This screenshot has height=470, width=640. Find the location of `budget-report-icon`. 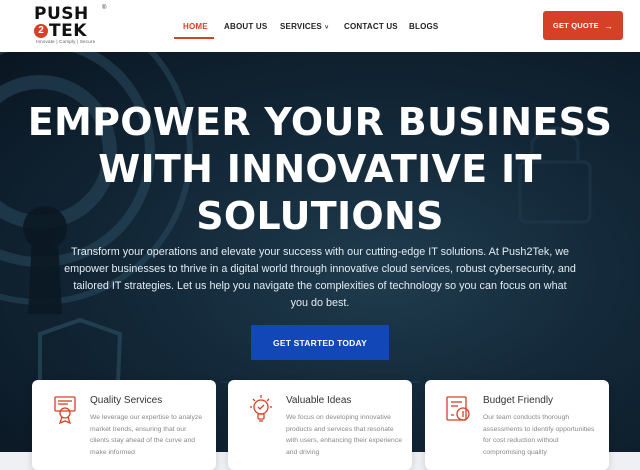

budget-report-icon is located at coordinates (458, 408).